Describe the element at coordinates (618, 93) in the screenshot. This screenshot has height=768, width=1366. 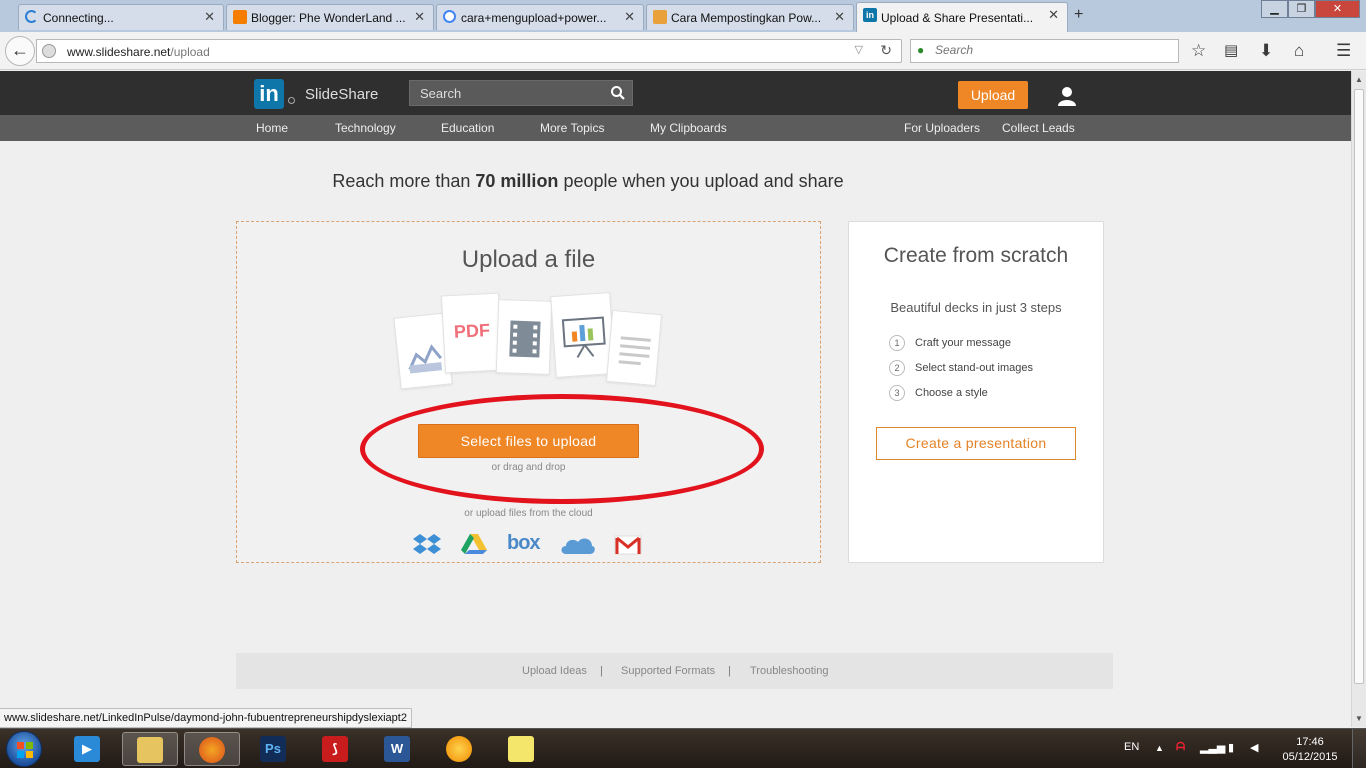
I see `search-icon` at that location.